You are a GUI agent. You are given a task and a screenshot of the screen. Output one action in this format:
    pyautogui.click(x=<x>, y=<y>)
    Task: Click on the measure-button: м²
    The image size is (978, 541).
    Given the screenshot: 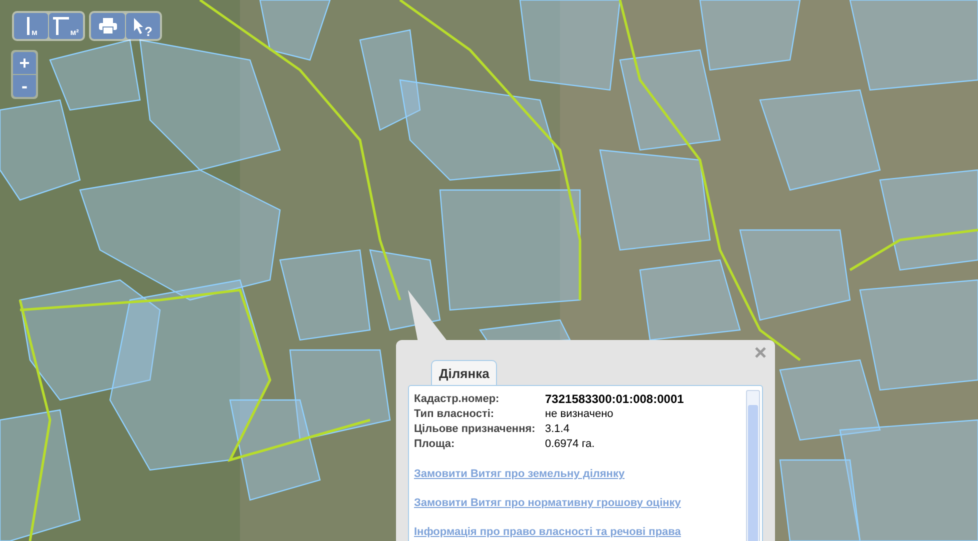 What is the action you would take?
    pyautogui.click(x=66, y=26)
    